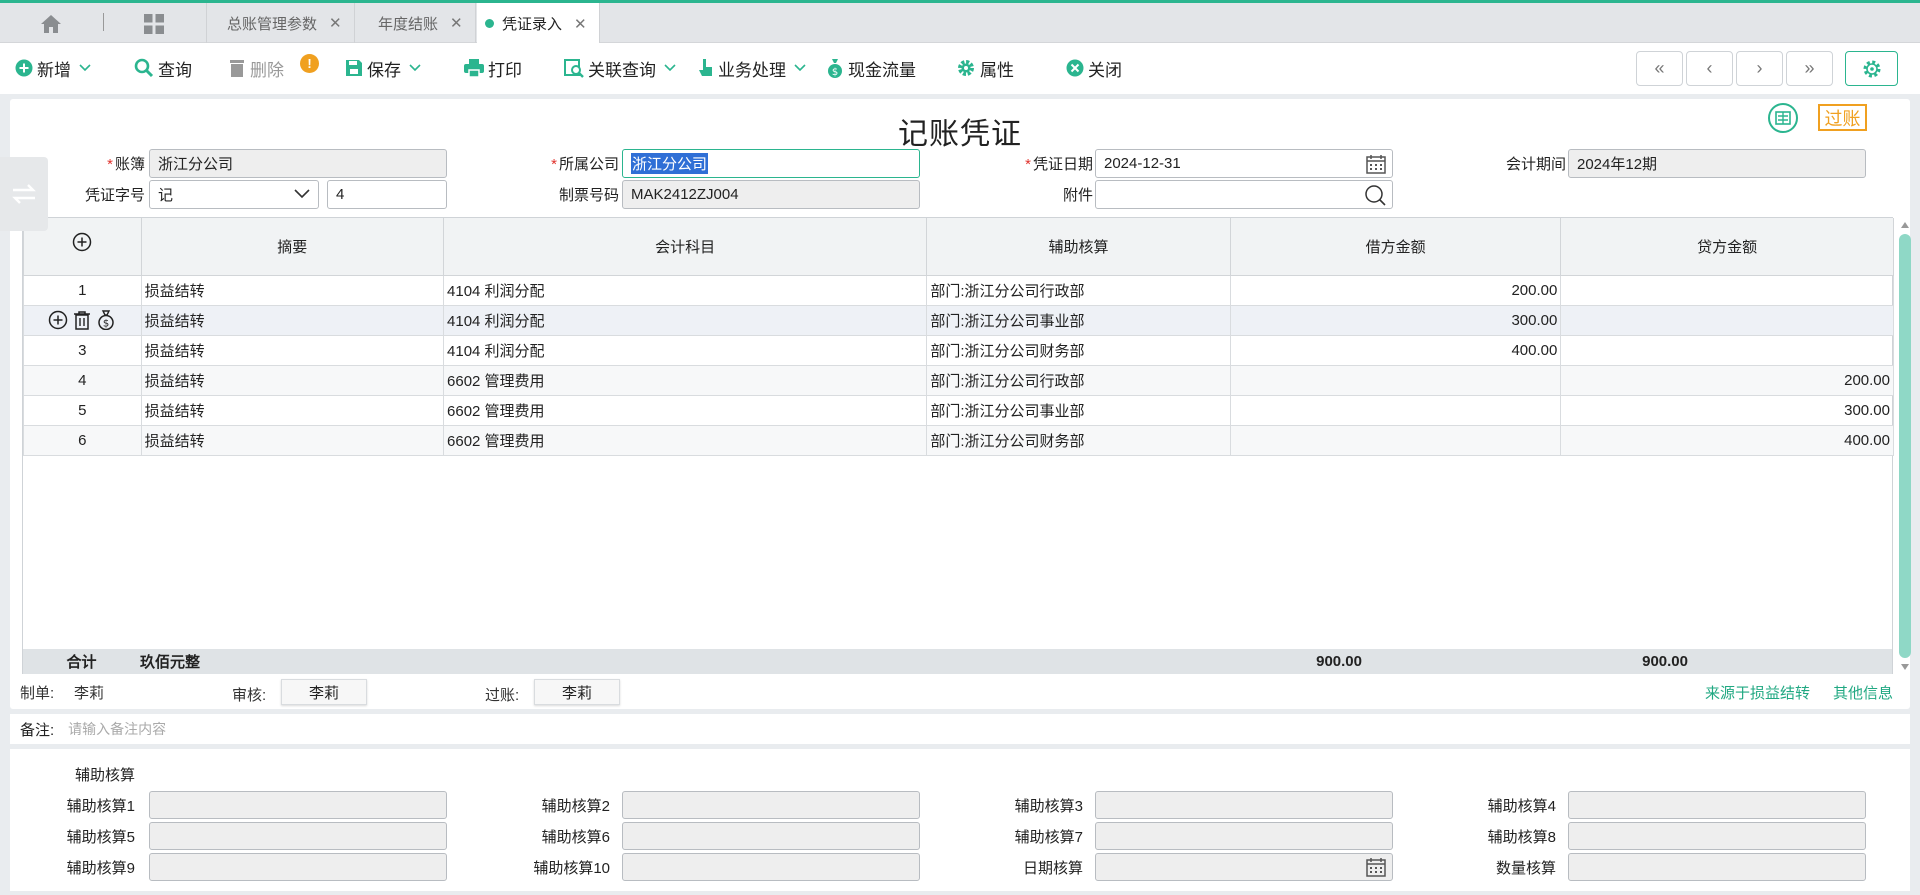  I want to click on trash-icon, so click(82, 320).